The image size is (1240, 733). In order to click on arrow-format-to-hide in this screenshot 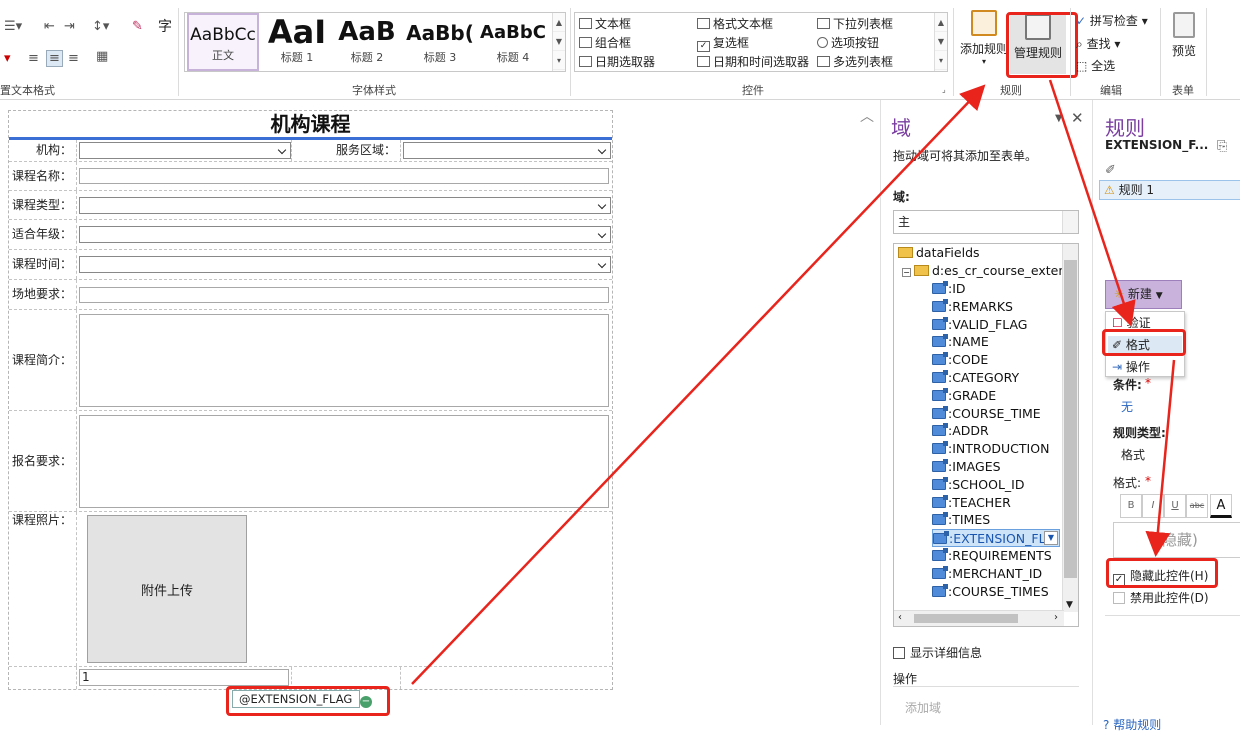, I will do `click(1160, 458)`.